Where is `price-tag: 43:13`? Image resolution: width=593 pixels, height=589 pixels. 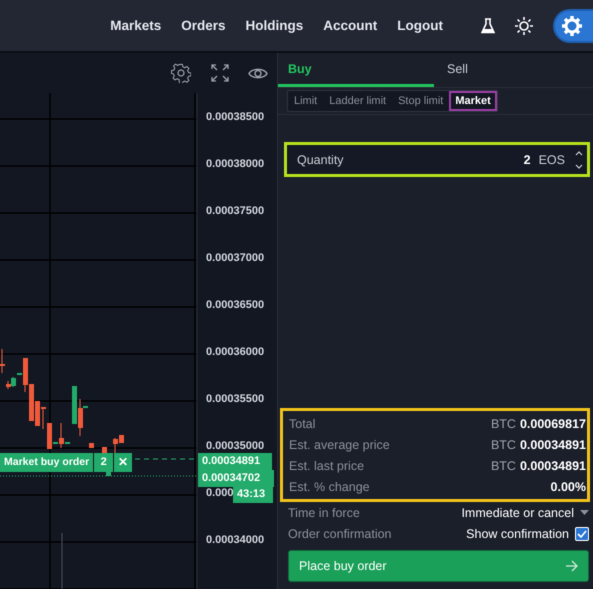
price-tag: 43:13 is located at coordinates (253, 494).